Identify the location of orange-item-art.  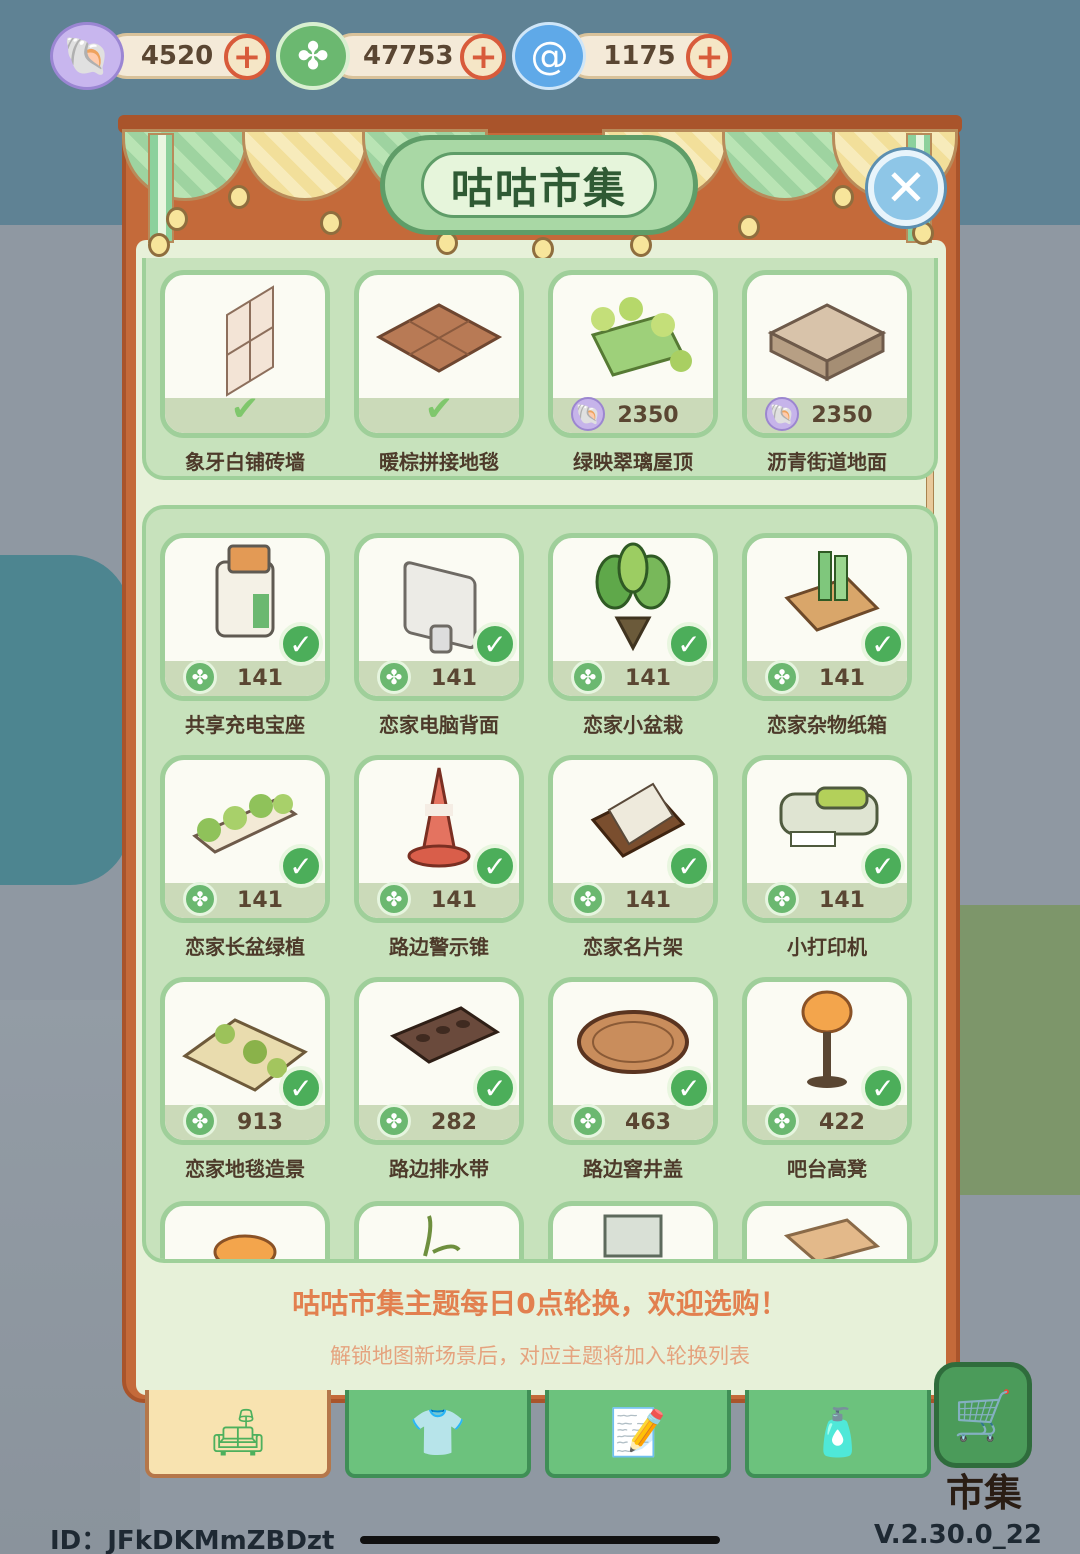
(245, 1246).